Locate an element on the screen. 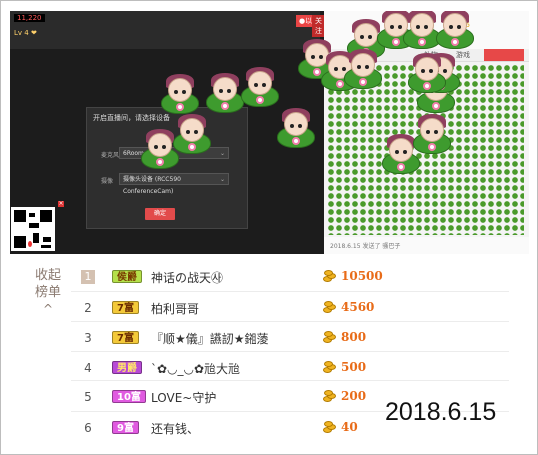 The width and height of the screenshot is (538, 455). date-stamp: 2018.6.15 is located at coordinates (441, 412).